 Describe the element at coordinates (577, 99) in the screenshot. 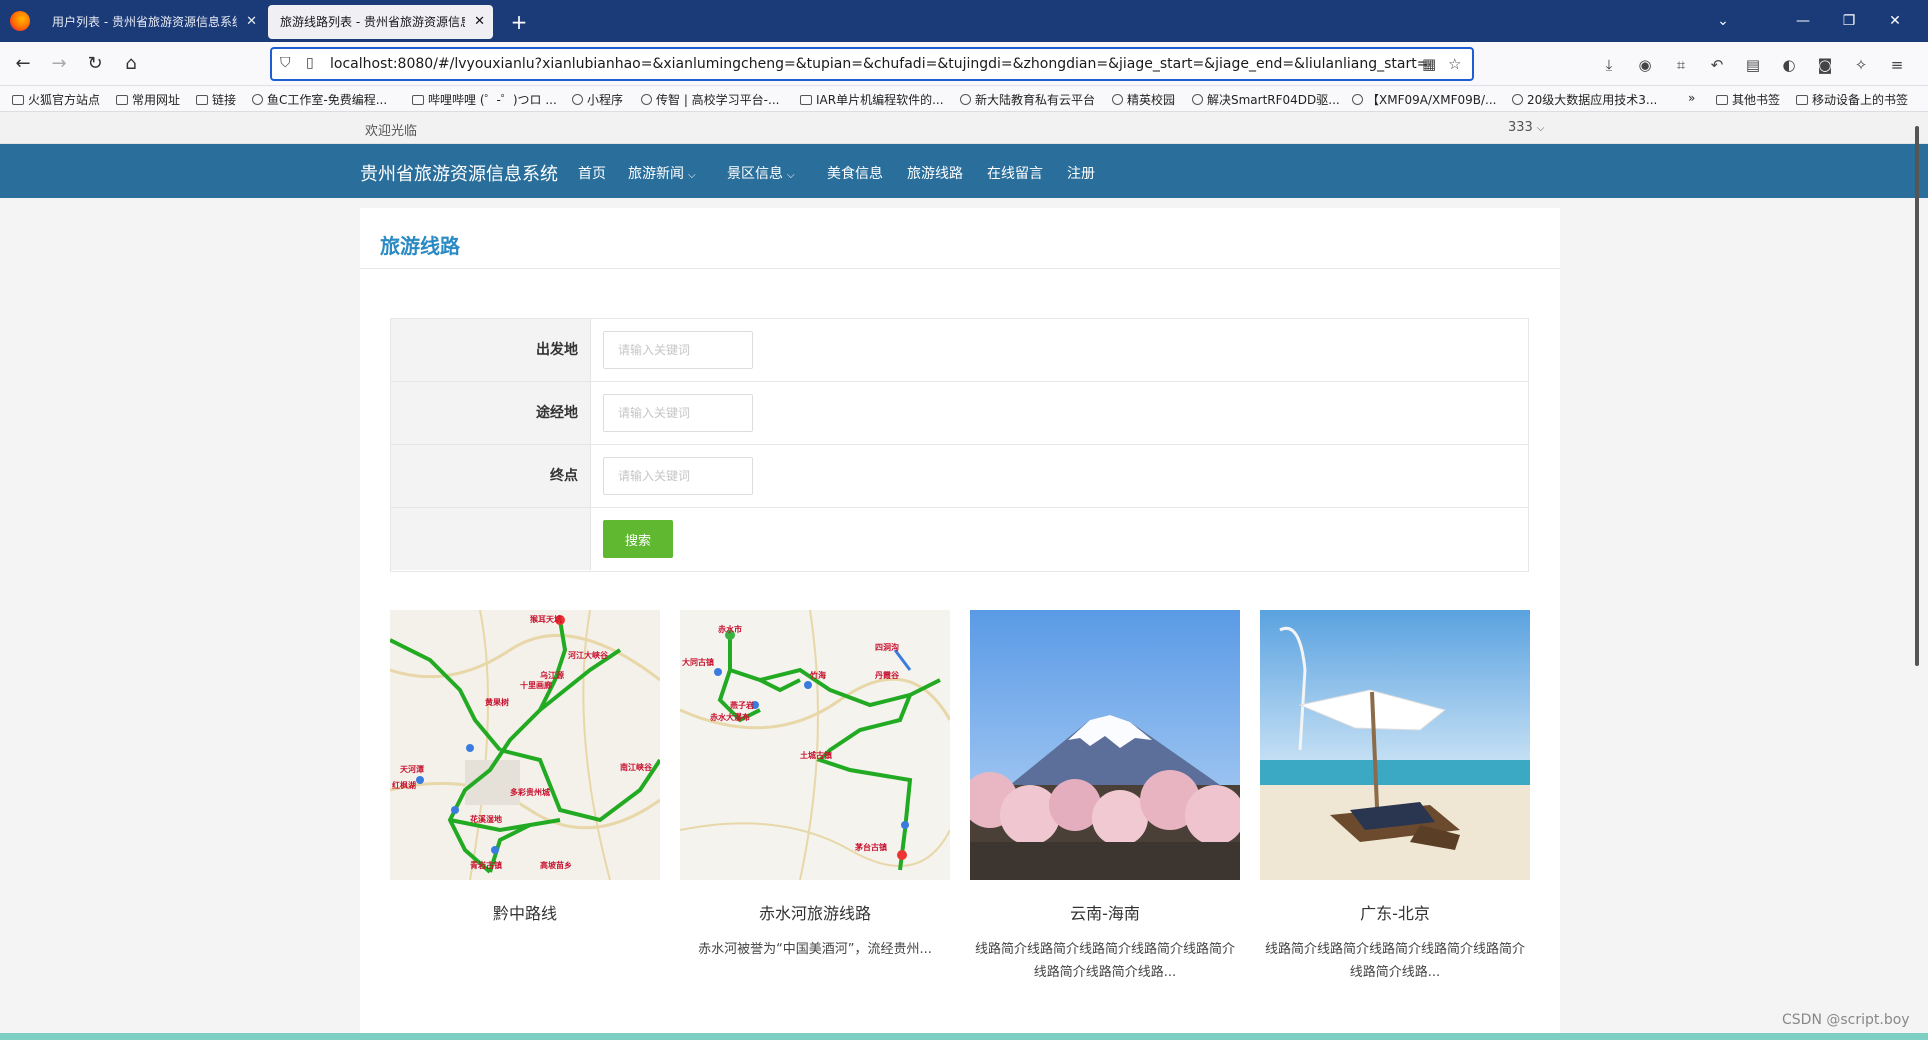

I see `miniprogram-icon` at that location.